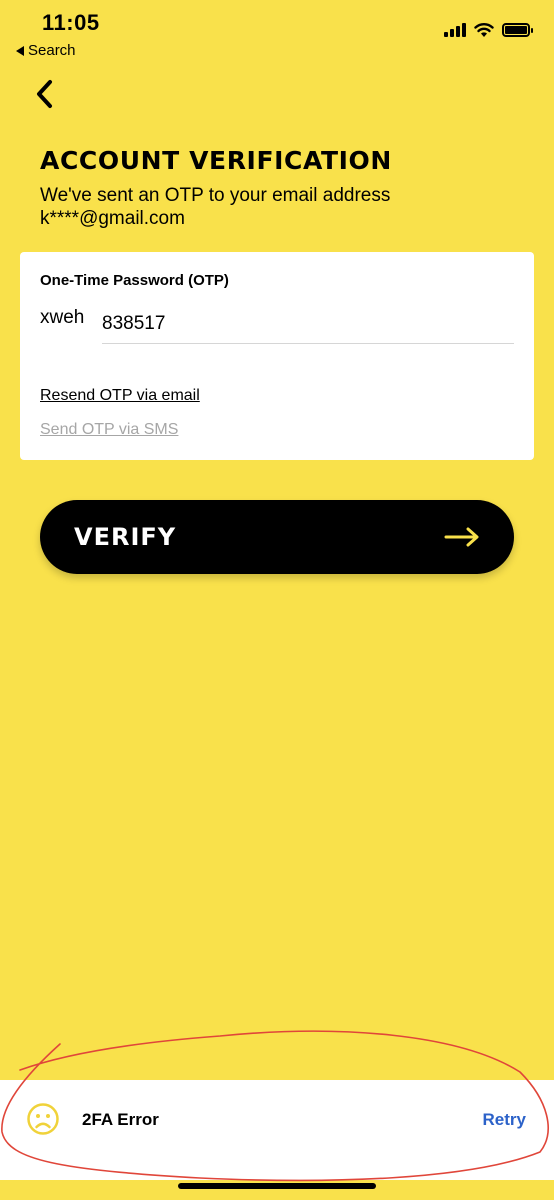  Describe the element at coordinates (461, 537) in the screenshot. I see `arrow-right-icon` at that location.